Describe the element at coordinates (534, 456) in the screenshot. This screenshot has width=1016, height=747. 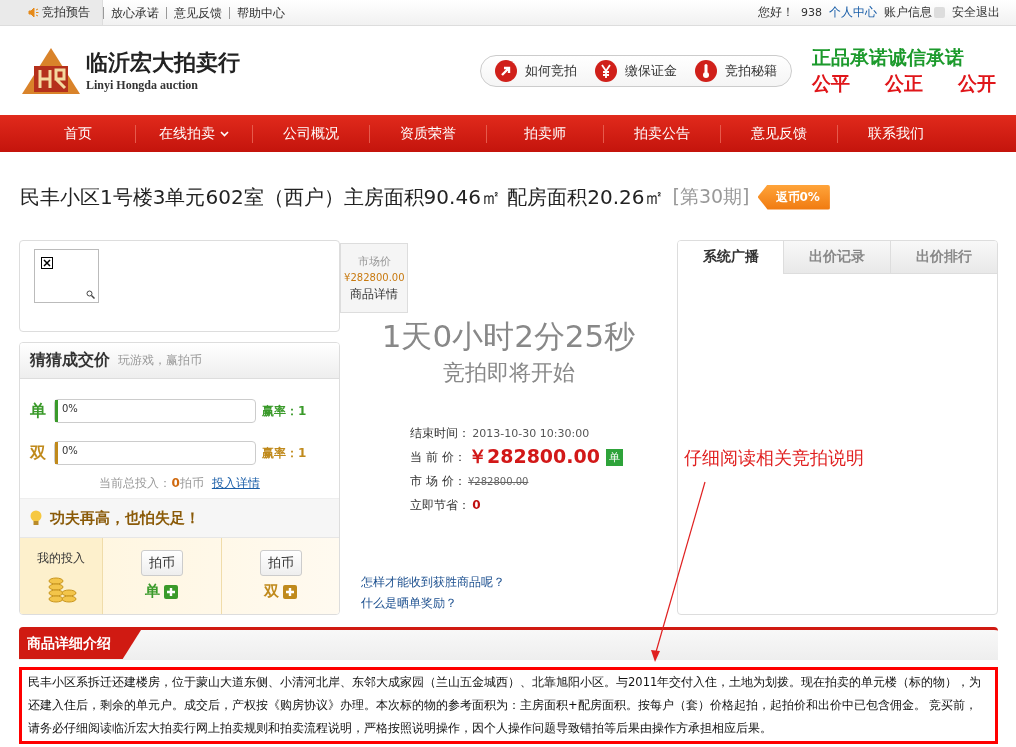
I see `info-value: ￥282800.00` at that location.